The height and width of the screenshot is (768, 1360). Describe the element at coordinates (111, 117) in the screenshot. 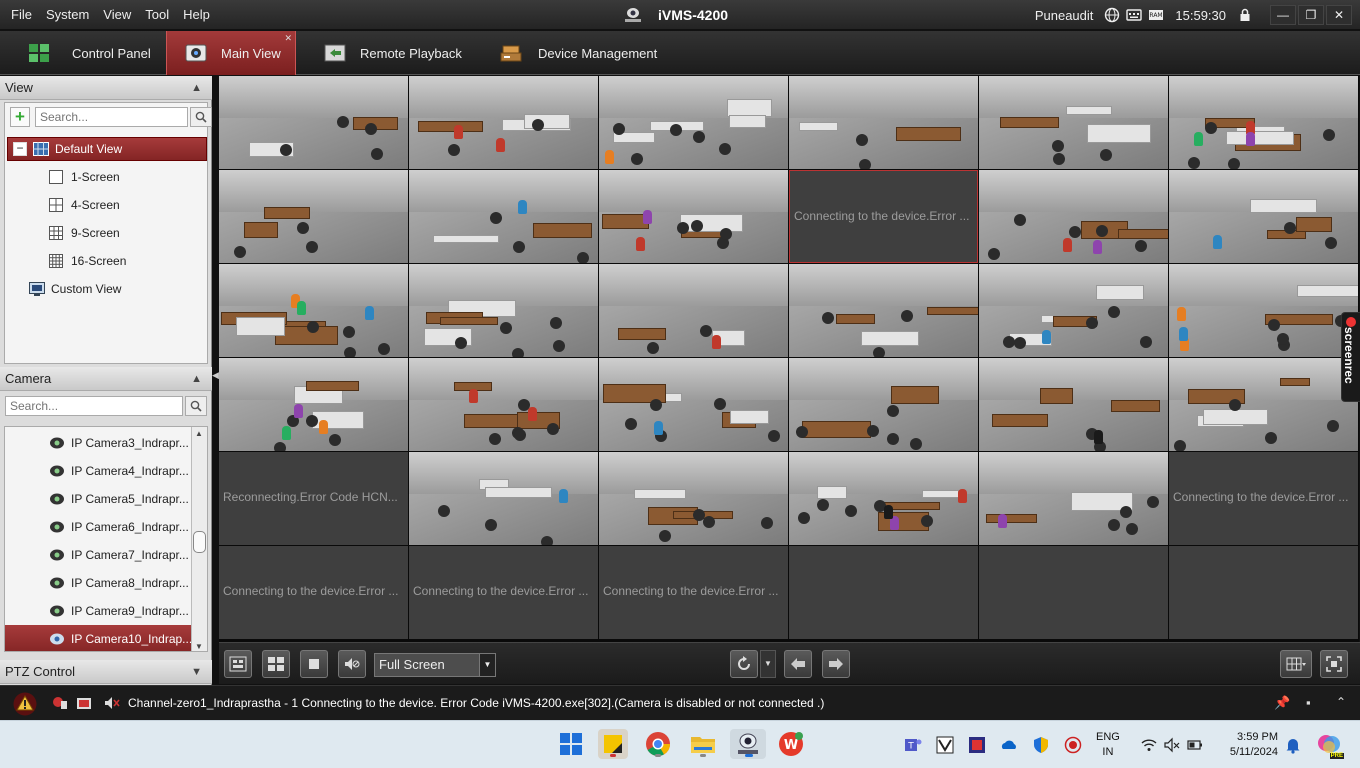

I see `view-search-input` at that location.